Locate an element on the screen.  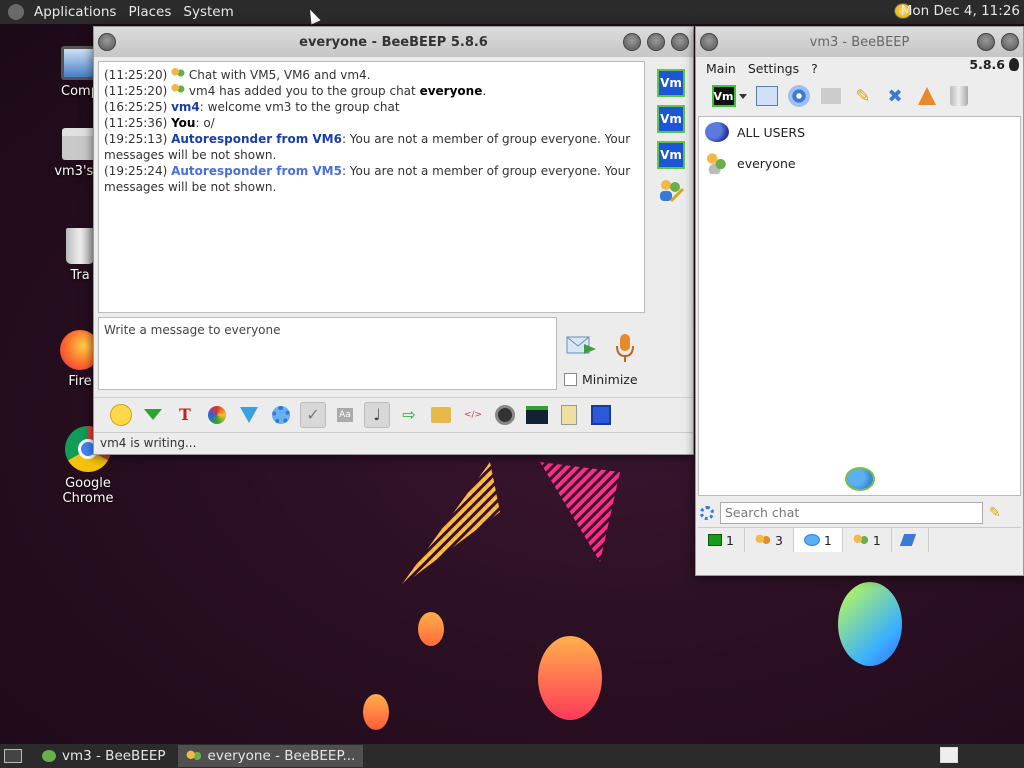
update-button is located at coordinates (927, 96).